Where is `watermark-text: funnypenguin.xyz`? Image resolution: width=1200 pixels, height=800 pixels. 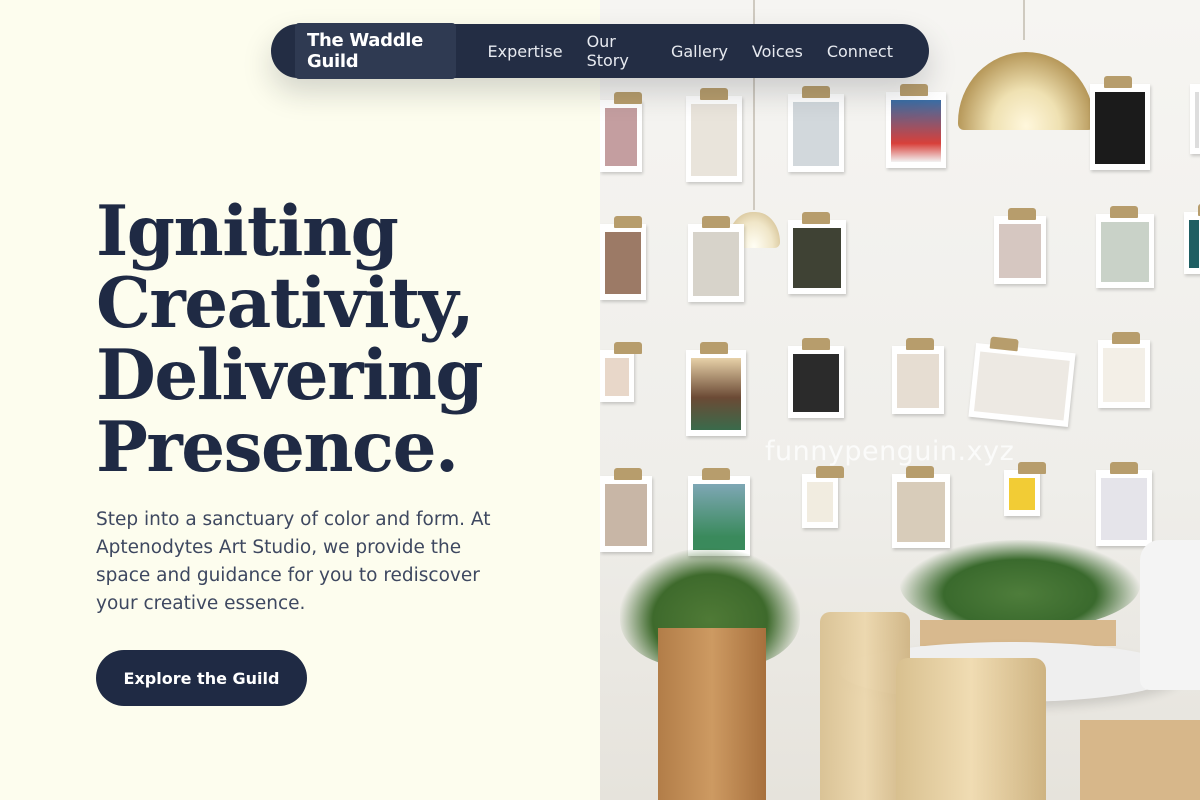 watermark-text: funnypenguin.xyz is located at coordinates (890, 451).